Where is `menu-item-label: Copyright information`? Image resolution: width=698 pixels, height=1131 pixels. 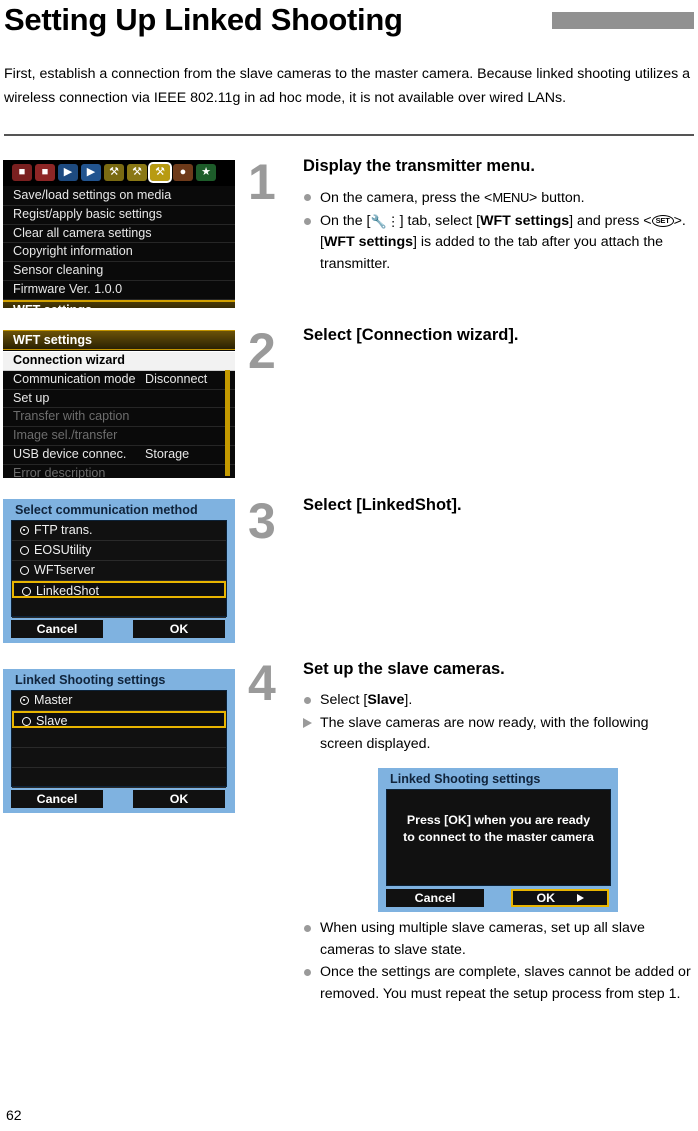
menu-item-label: Copyright information is located at coordinates (73, 251).